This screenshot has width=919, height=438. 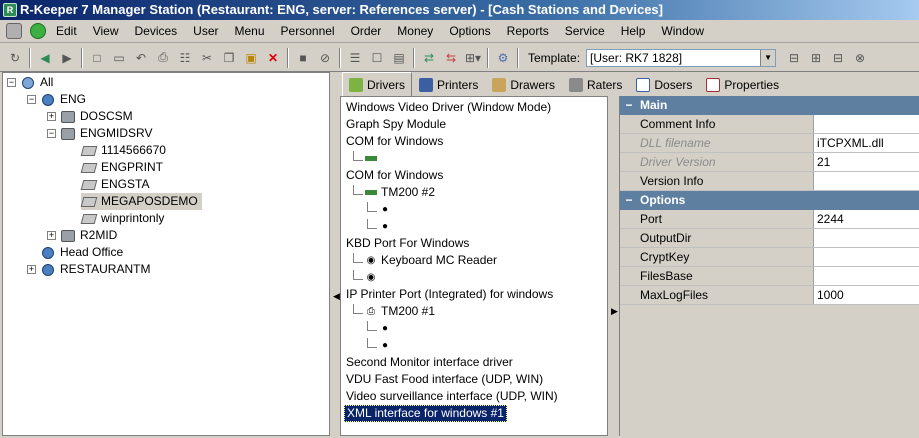 What do you see at coordinates (123, 150) in the screenshot?
I see `tree-node-station: 1114566670` at bounding box center [123, 150].